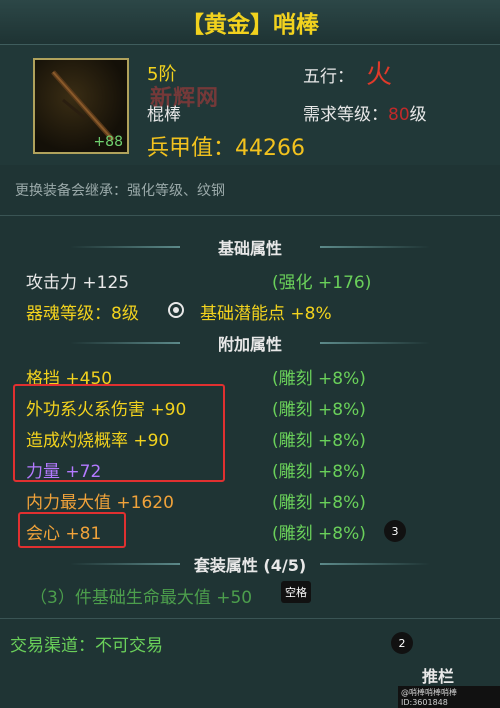  What do you see at coordinates (319, 441) in the screenshot?
I see `burn-chance-engrave: (雕刻 +8%)` at bounding box center [319, 441].